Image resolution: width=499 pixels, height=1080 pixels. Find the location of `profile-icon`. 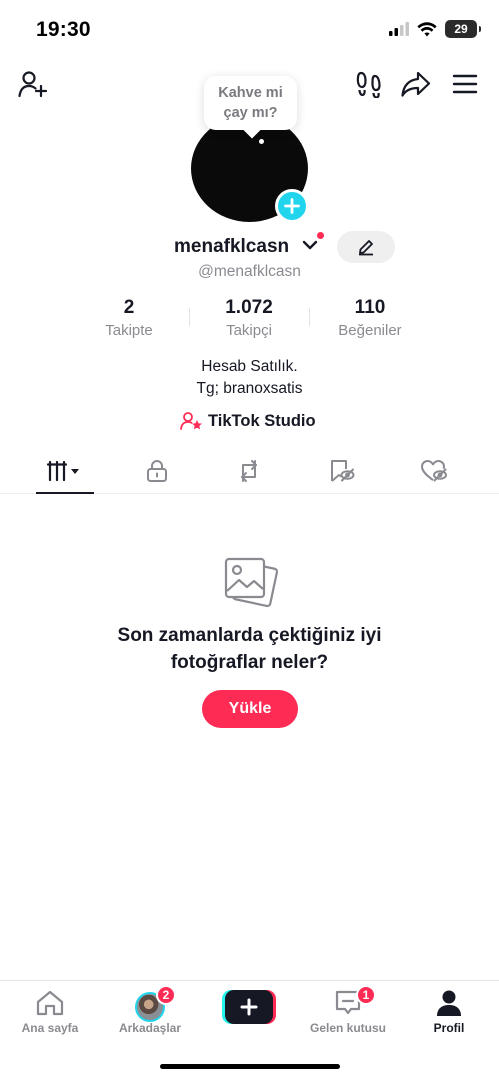

profile-icon is located at coordinates (449, 1003).